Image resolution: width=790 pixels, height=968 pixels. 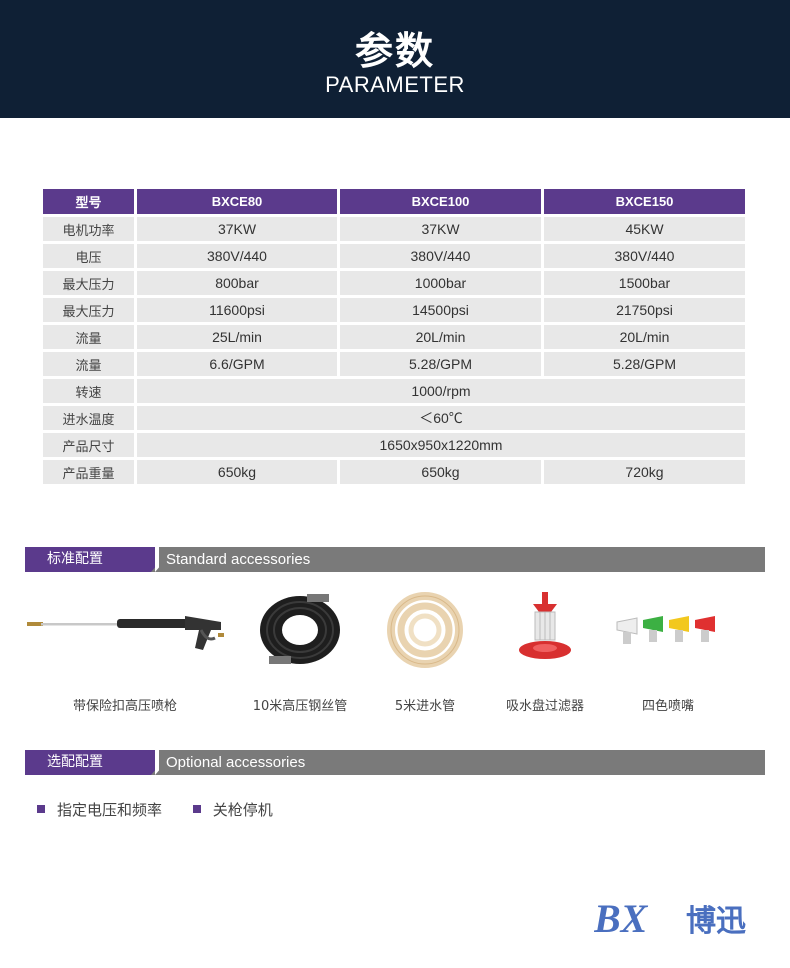 I want to click on option-label: 关枪停机, so click(x=242, y=810).